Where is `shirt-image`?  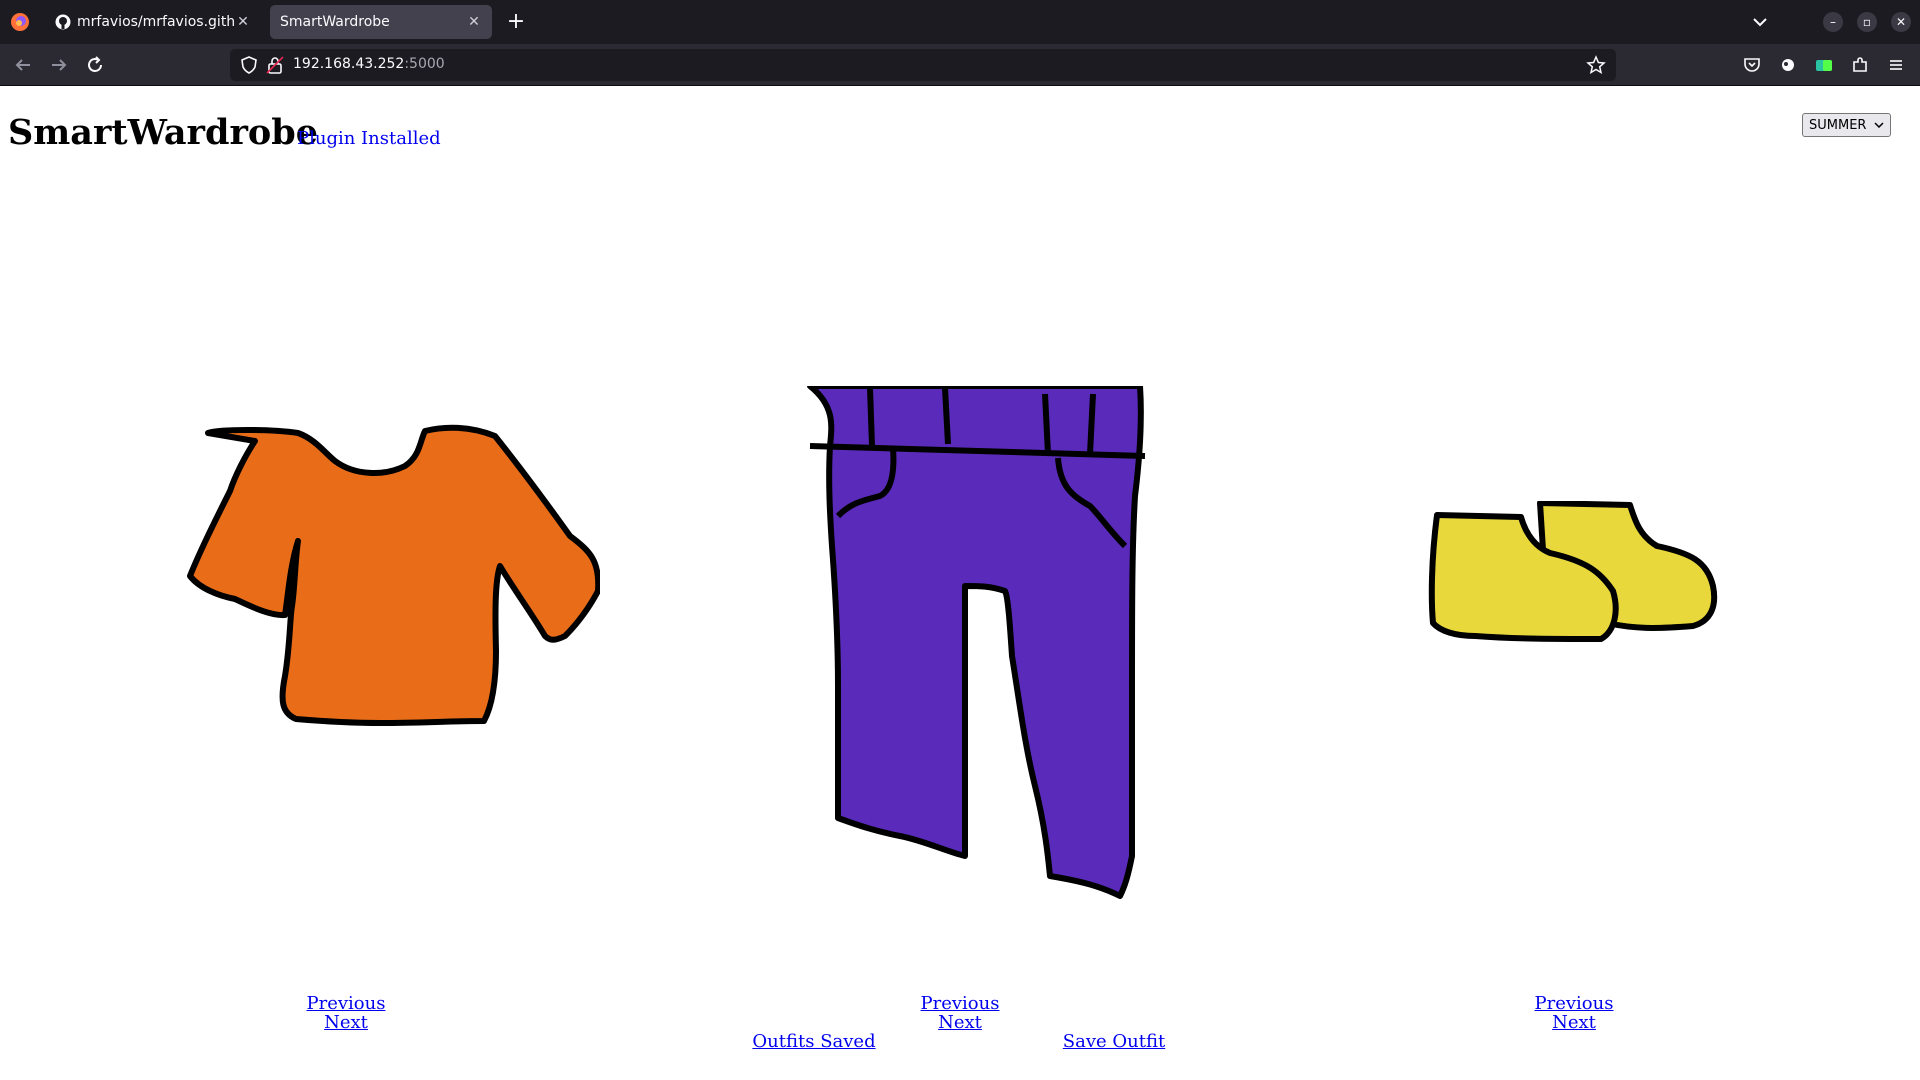 shirt-image is located at coordinates (393, 575).